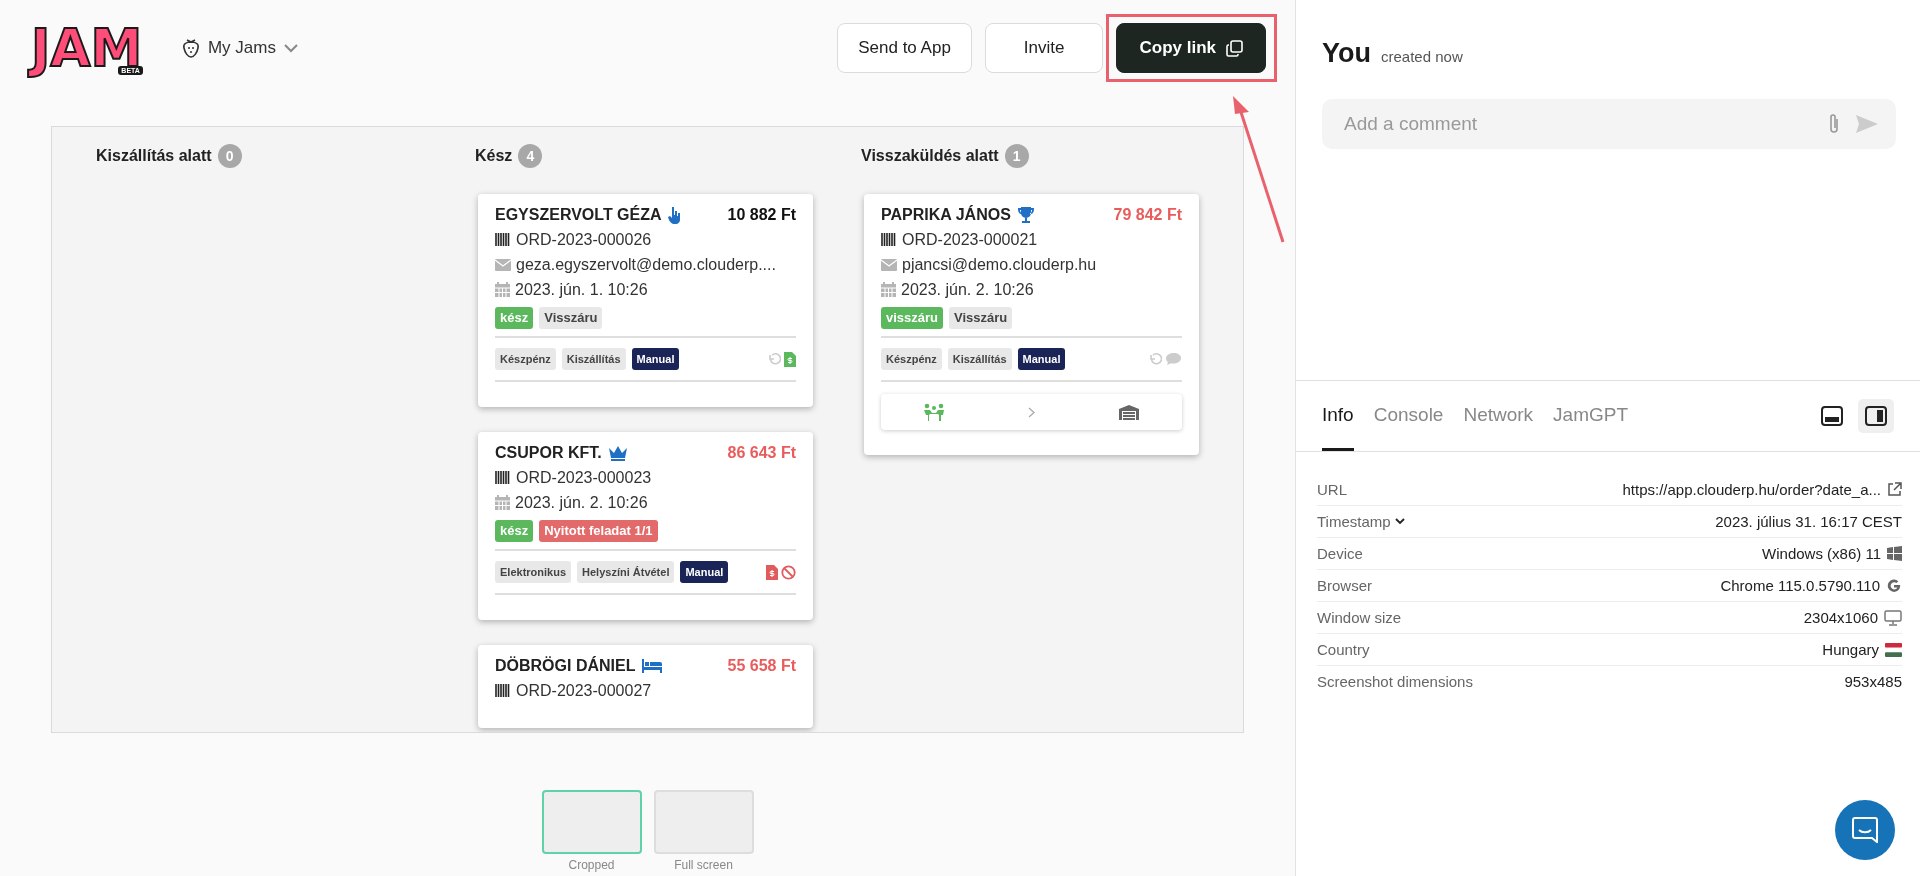 The image size is (1920, 876). Describe the element at coordinates (1147, 214) in the screenshot. I see `order-amount: 79 842 Ft` at that location.